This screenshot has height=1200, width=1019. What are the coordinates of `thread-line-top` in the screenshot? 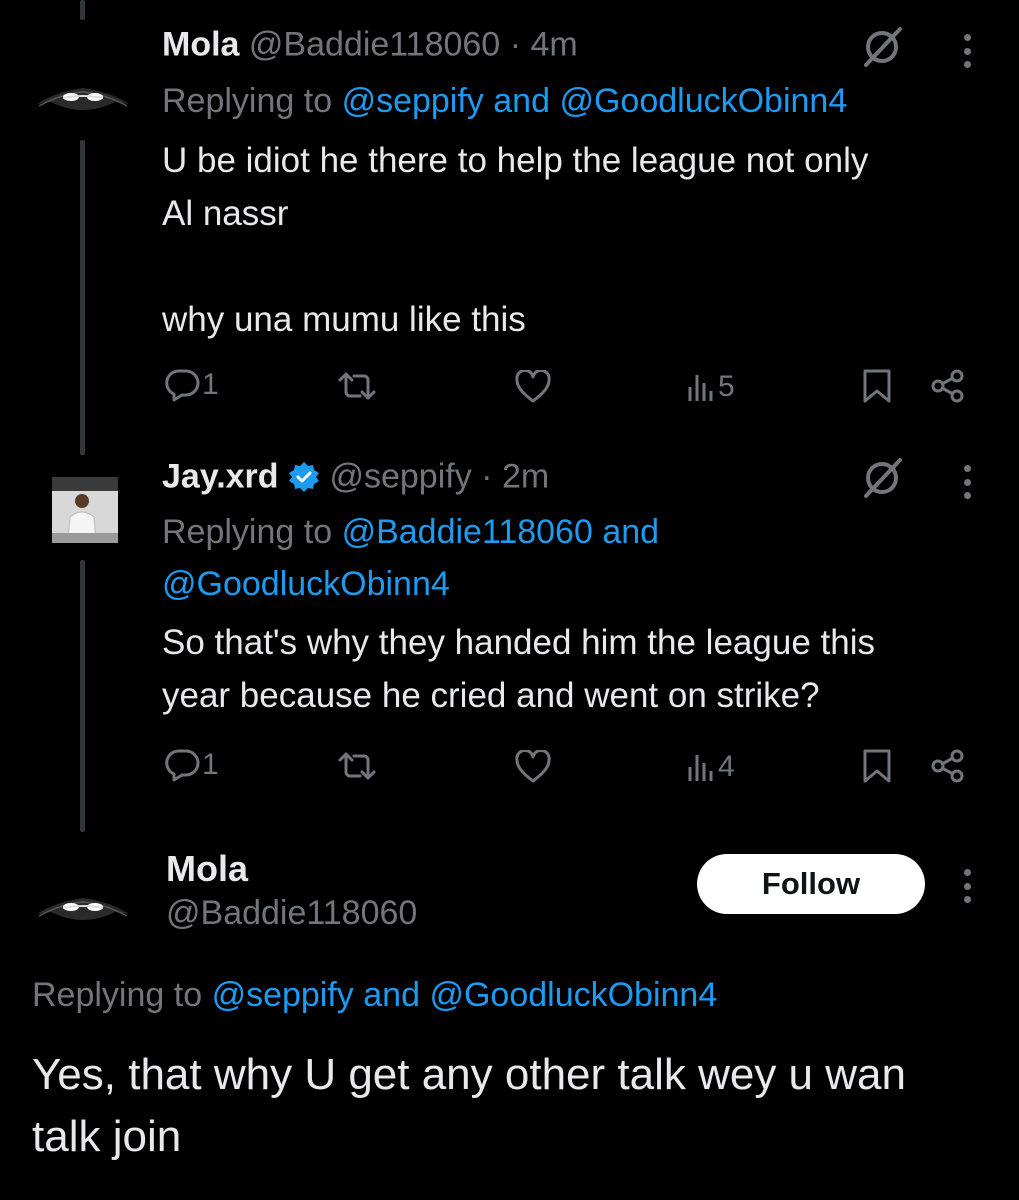 It's located at (82, 10).